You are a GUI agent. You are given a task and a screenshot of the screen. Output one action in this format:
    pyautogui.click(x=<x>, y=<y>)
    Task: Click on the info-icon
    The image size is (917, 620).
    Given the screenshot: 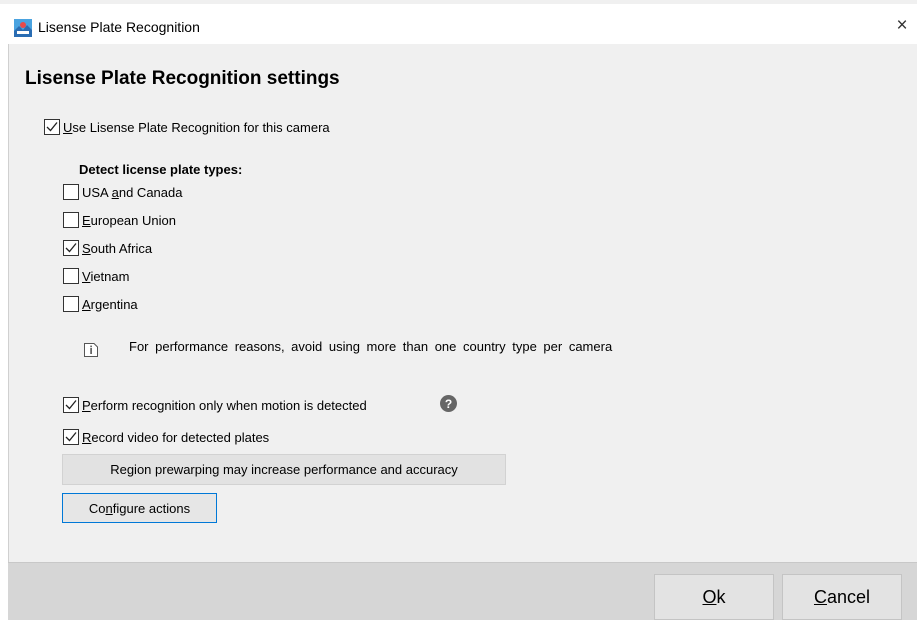 What is the action you would take?
    pyautogui.click(x=91, y=350)
    